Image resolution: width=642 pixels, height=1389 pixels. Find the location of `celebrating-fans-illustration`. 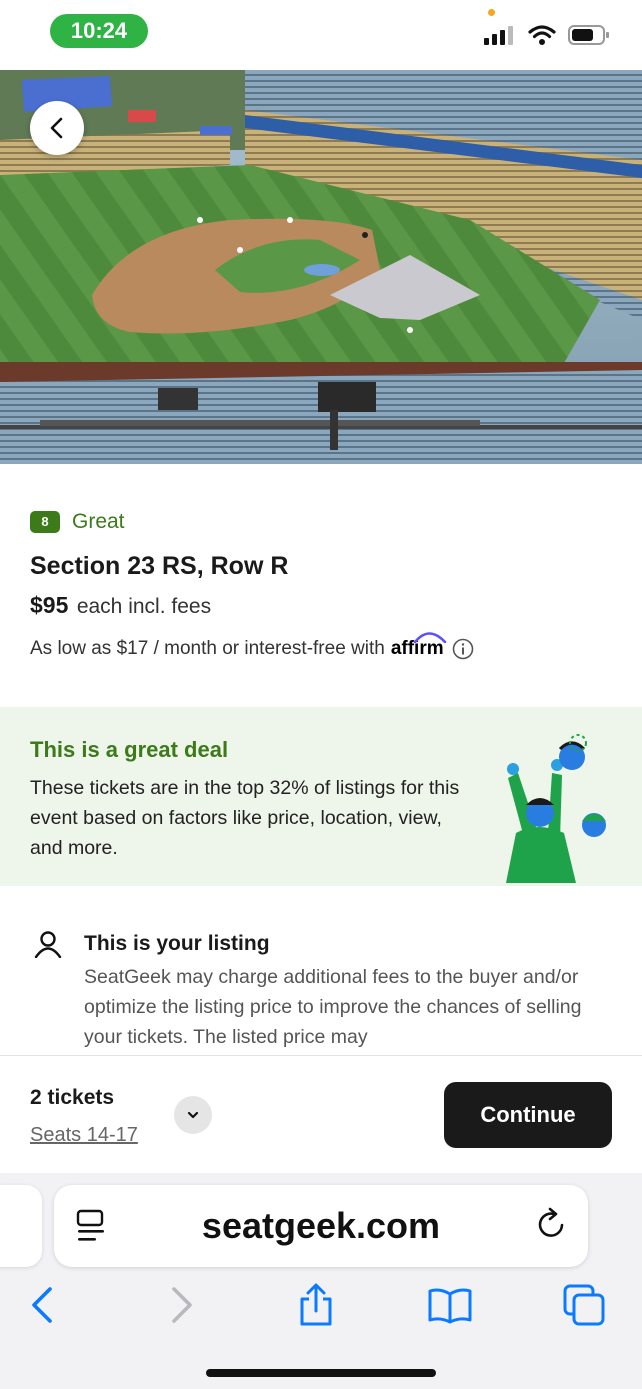

celebrating-fans-illustration is located at coordinates (556, 808).